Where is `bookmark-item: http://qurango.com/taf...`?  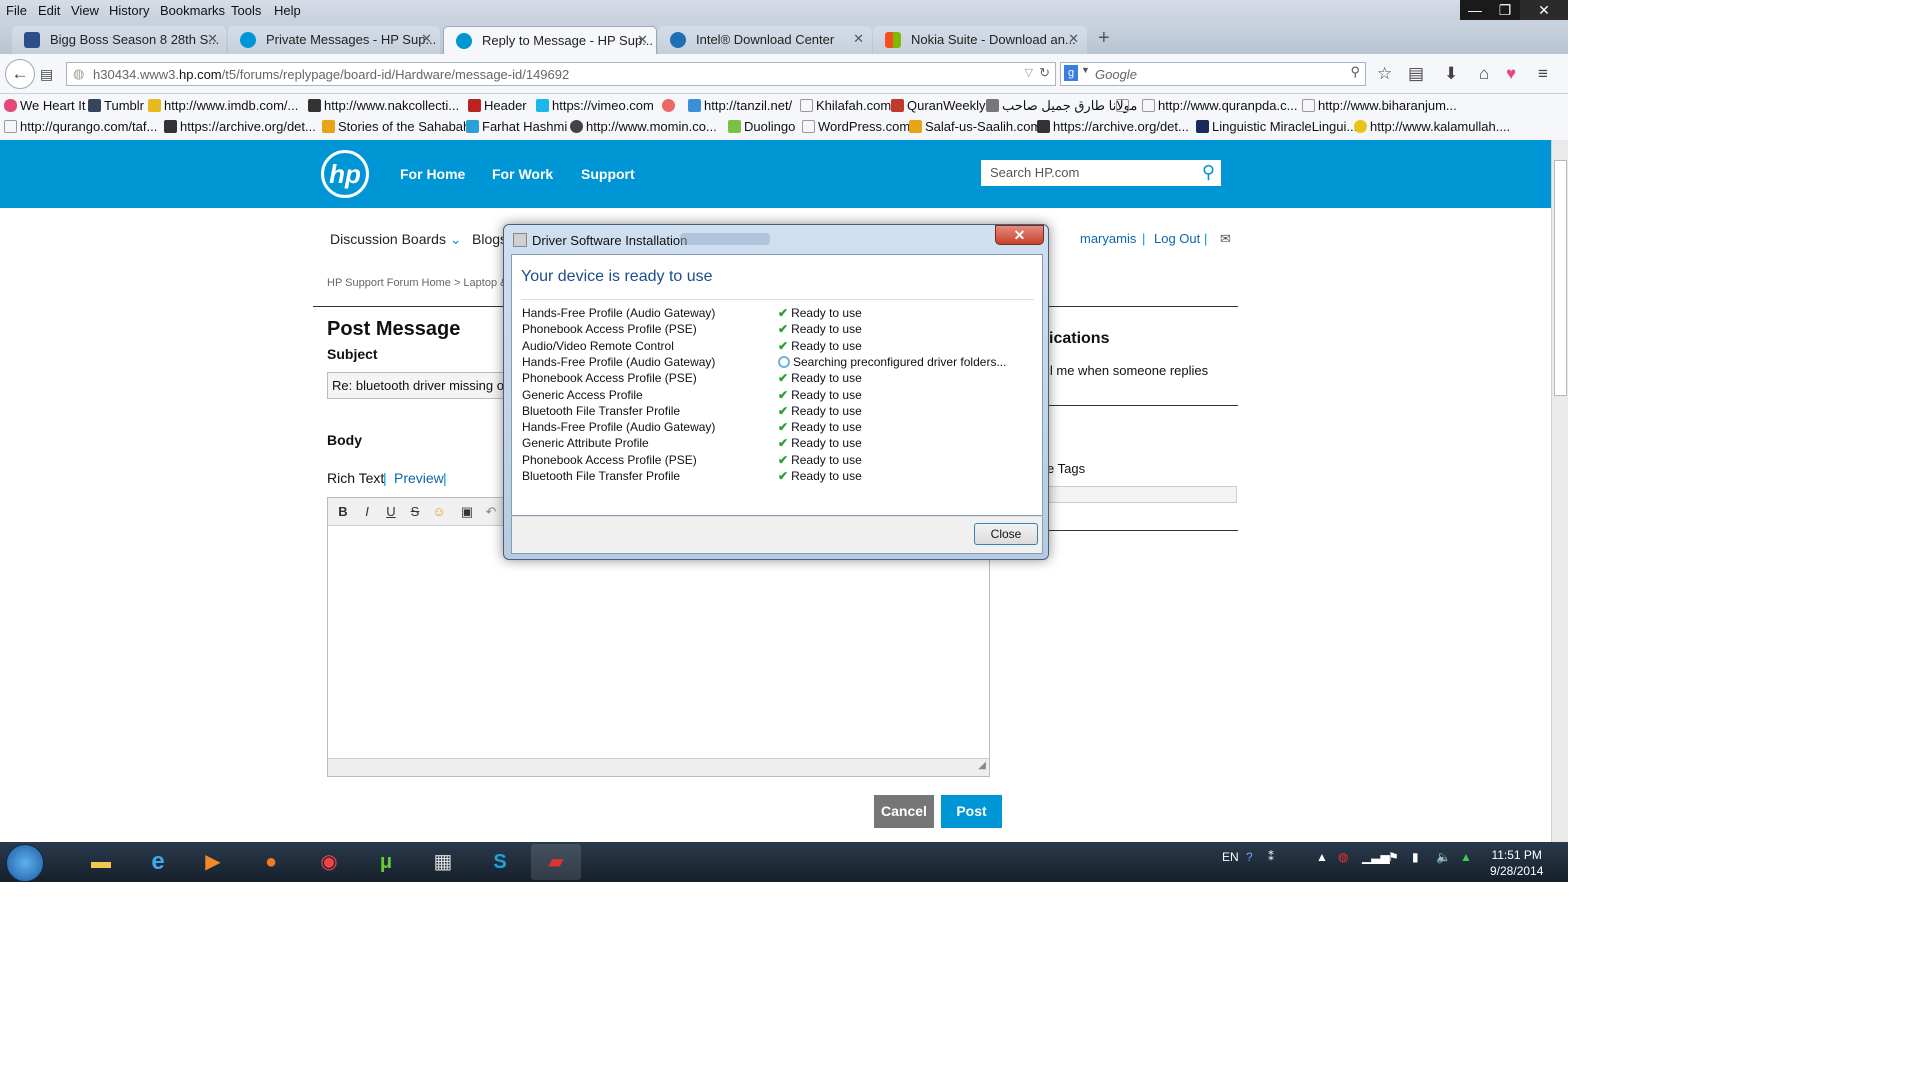
bookmark-item: http://qurango.com/taf... is located at coordinates (80, 126).